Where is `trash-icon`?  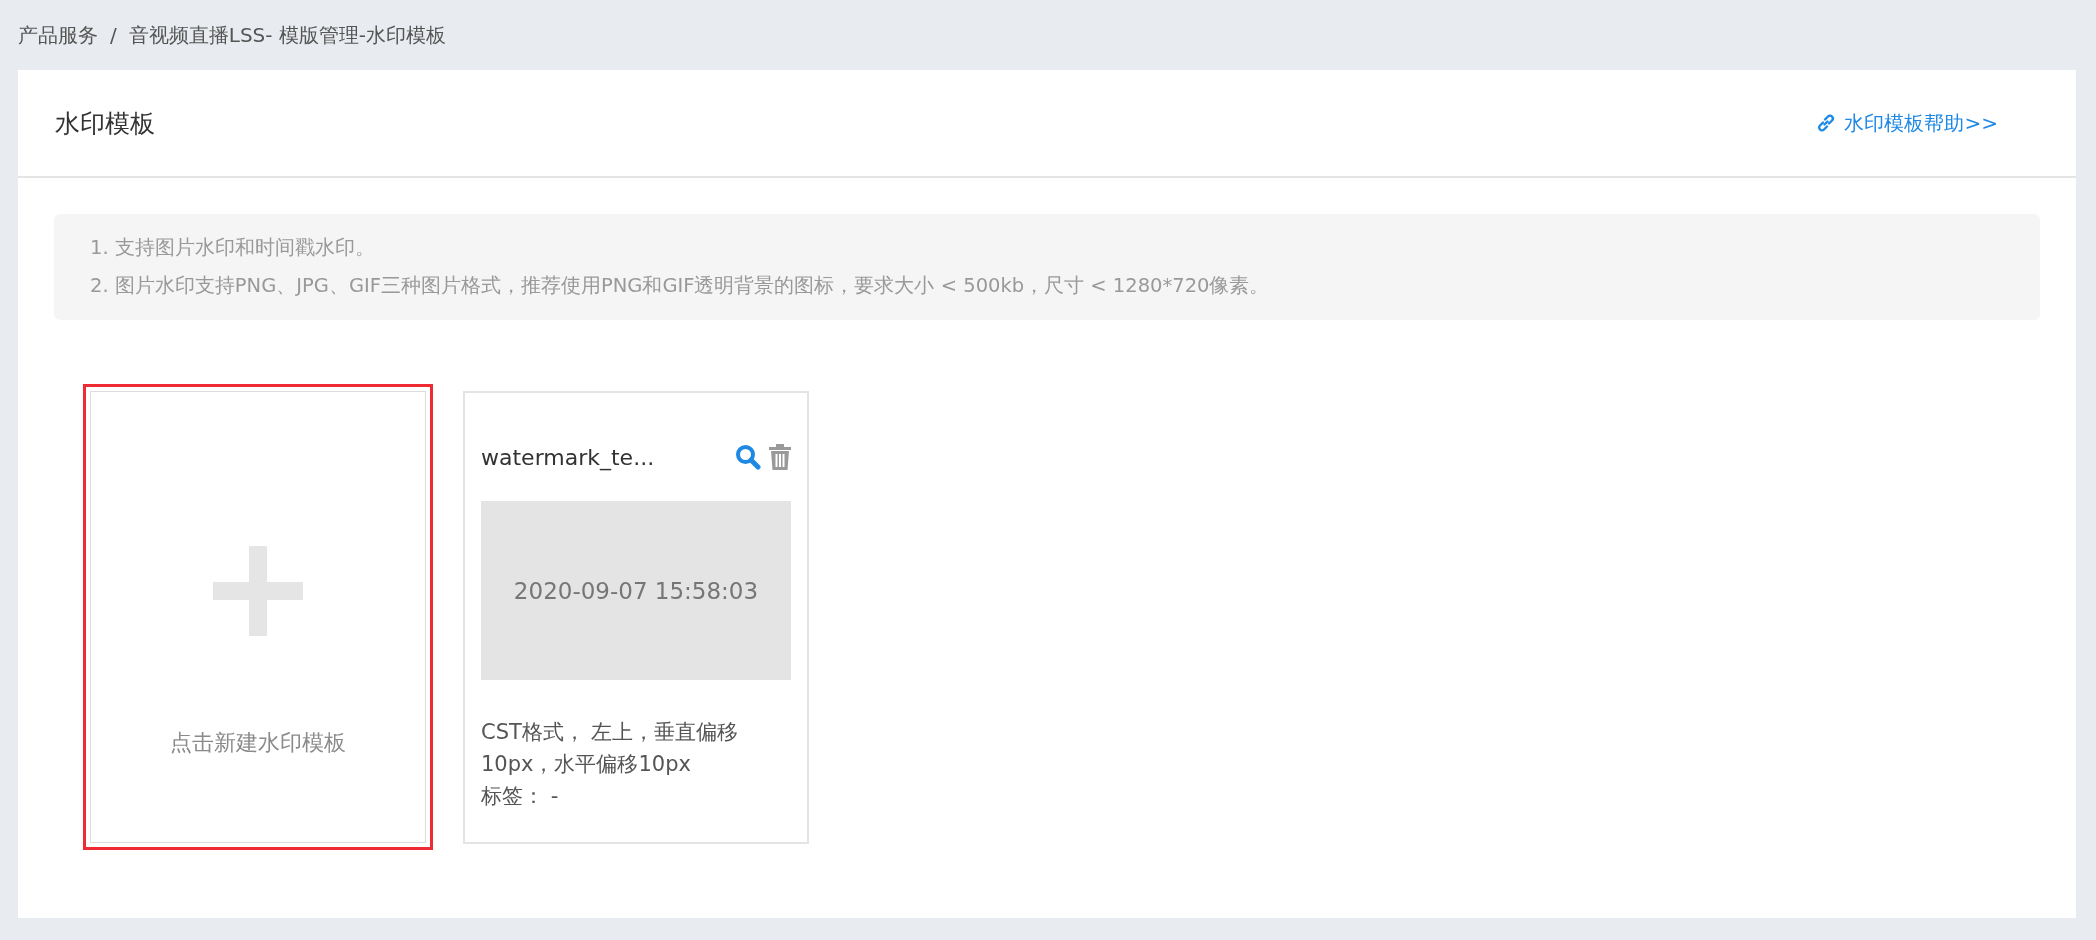
trash-icon is located at coordinates (780, 457).